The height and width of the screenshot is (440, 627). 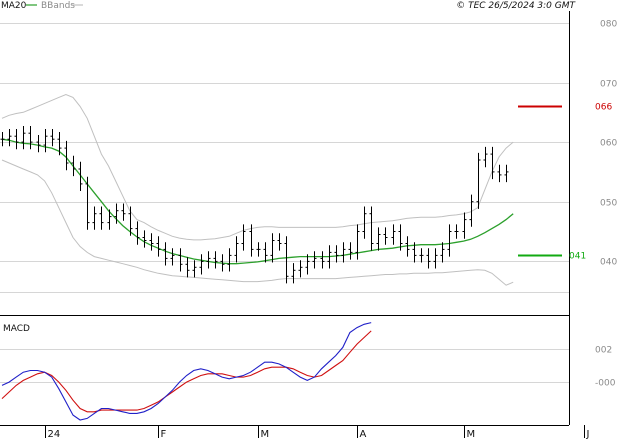 What do you see at coordinates (14, 6) in the screenshot?
I see `ma-legend-label: MA20` at bounding box center [14, 6].